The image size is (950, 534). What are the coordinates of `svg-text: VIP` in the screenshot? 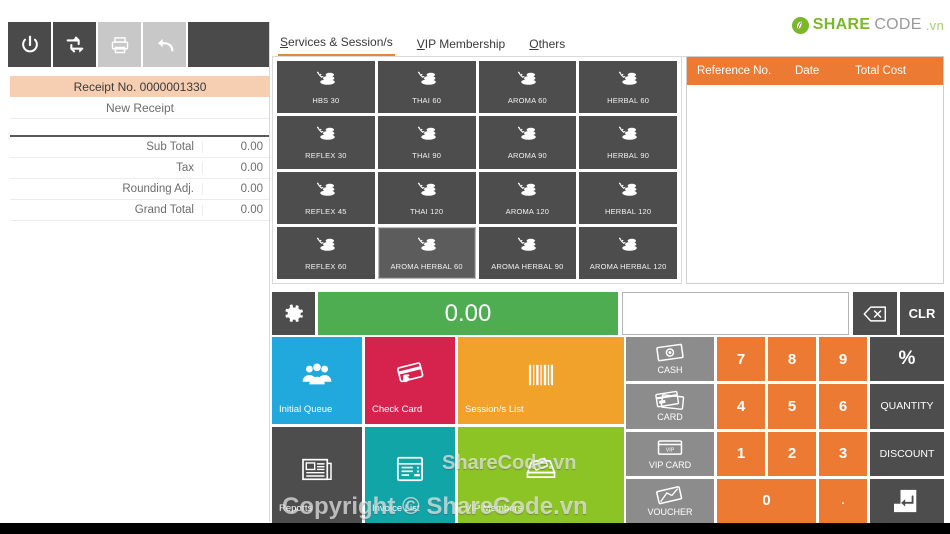 It's located at (670, 450).